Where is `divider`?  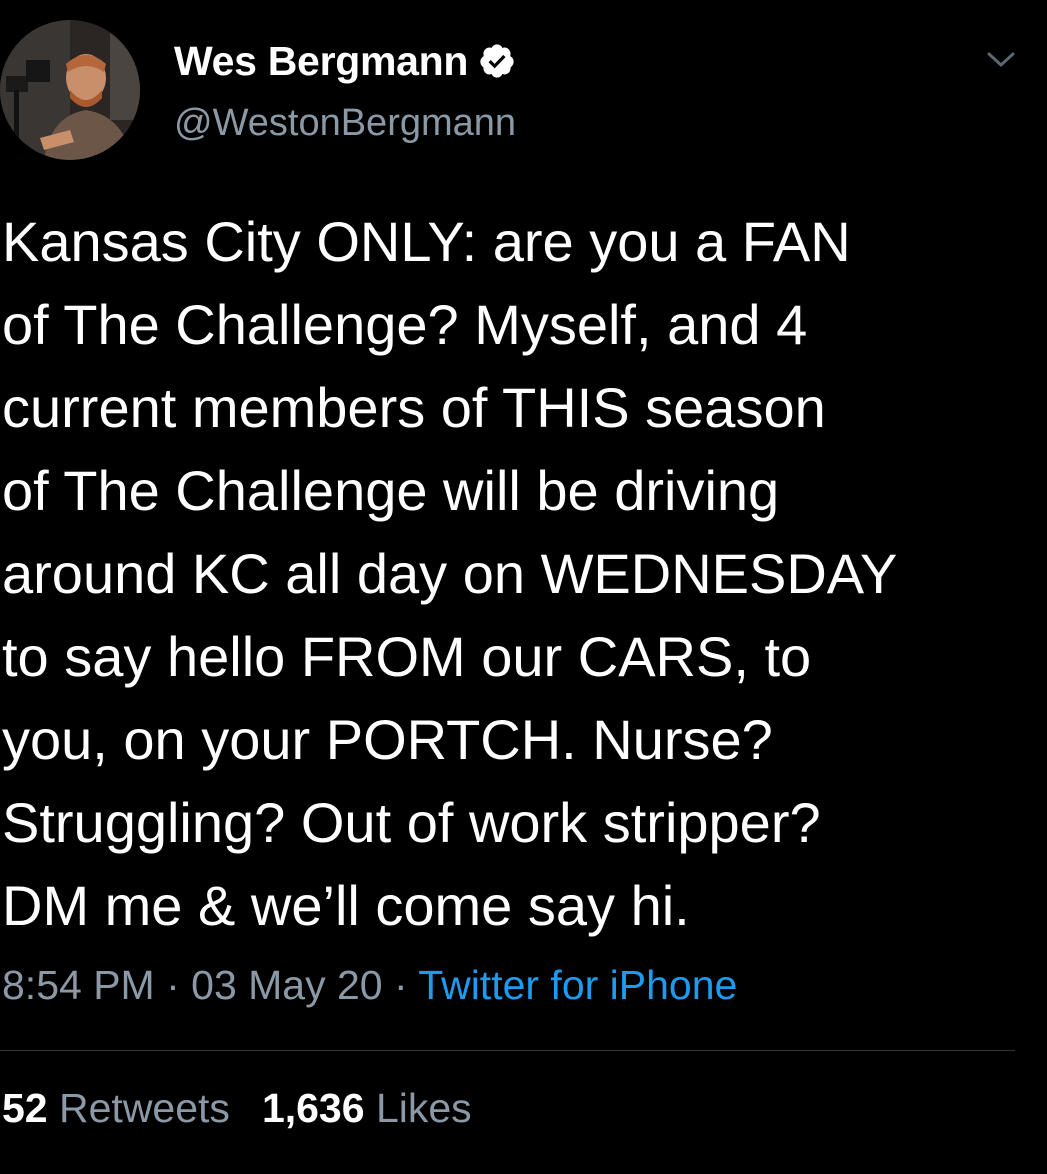 divider is located at coordinates (507, 1050).